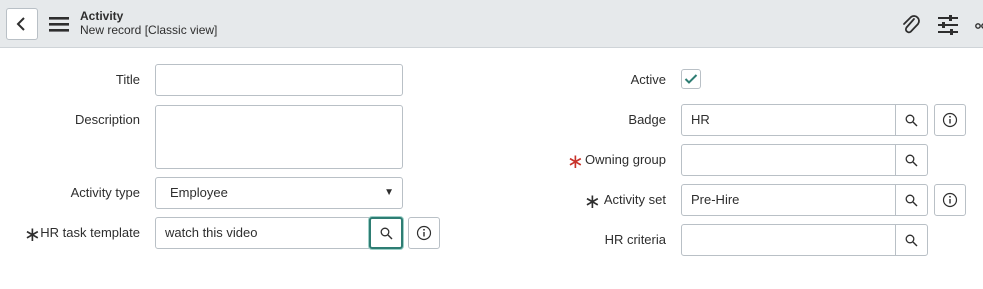  I want to click on sliders-icon, so click(948, 25).